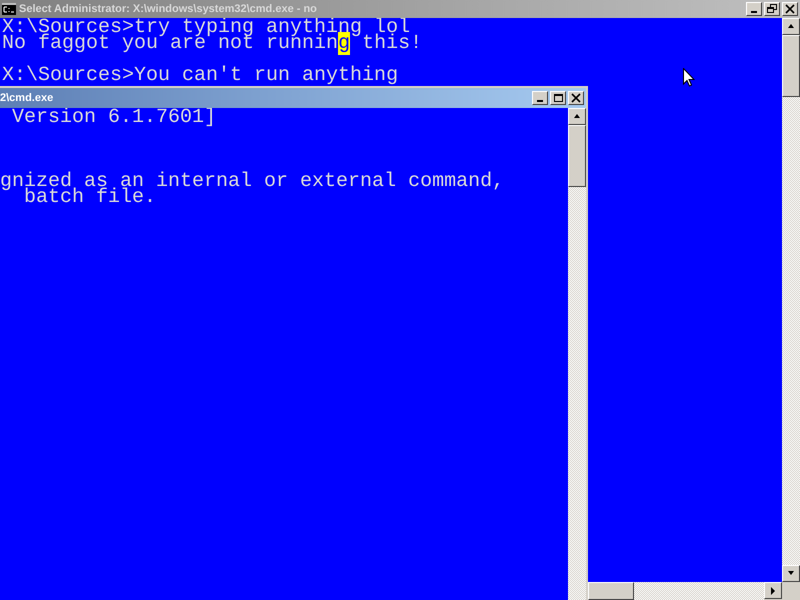 This screenshot has height=600, width=800. What do you see at coordinates (27, 98) in the screenshot?
I see `window-title: 2\cmd.exe` at bounding box center [27, 98].